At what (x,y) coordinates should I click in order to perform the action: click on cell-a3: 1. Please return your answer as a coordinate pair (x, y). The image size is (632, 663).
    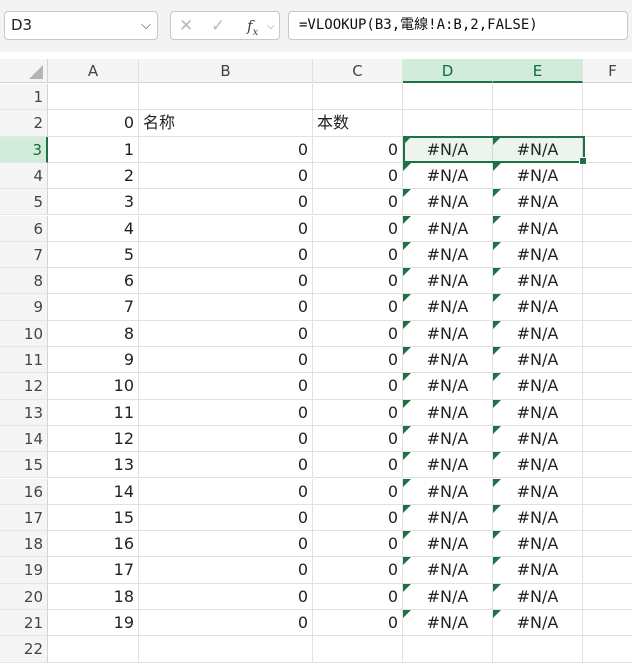
    Looking at the image, I should click on (93, 149).